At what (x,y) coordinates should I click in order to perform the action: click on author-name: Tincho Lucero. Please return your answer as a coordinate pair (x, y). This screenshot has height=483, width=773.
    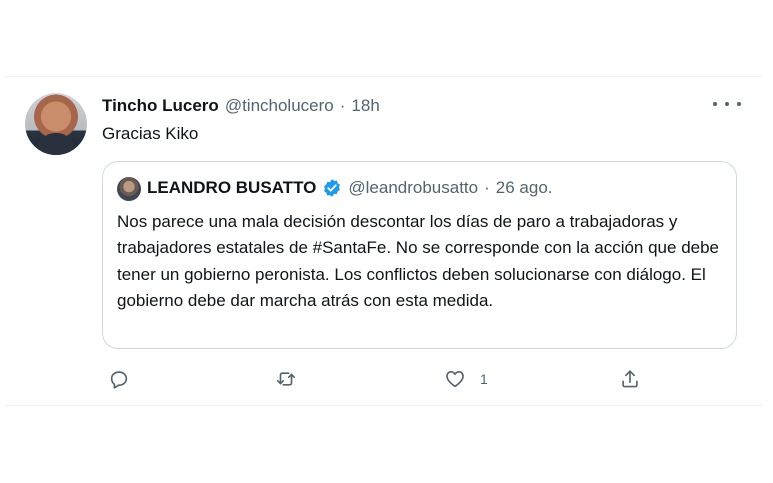
    Looking at the image, I should click on (160, 106).